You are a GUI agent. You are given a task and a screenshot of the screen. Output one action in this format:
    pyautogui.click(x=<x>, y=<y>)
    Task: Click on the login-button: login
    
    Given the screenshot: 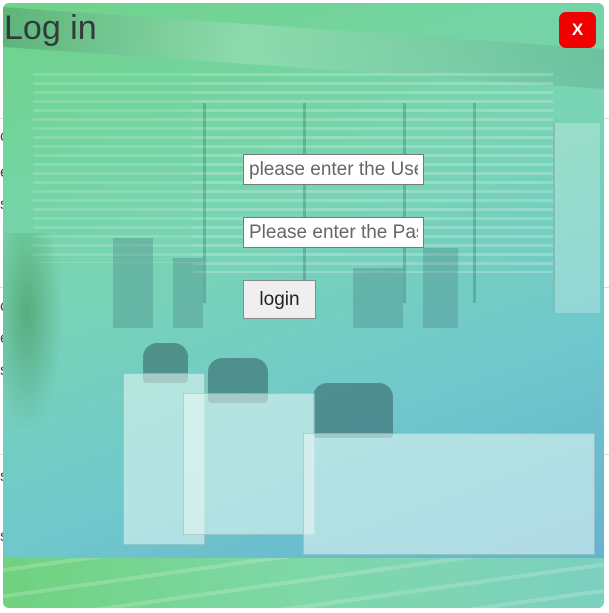 What is the action you would take?
    pyautogui.click(x=279, y=299)
    